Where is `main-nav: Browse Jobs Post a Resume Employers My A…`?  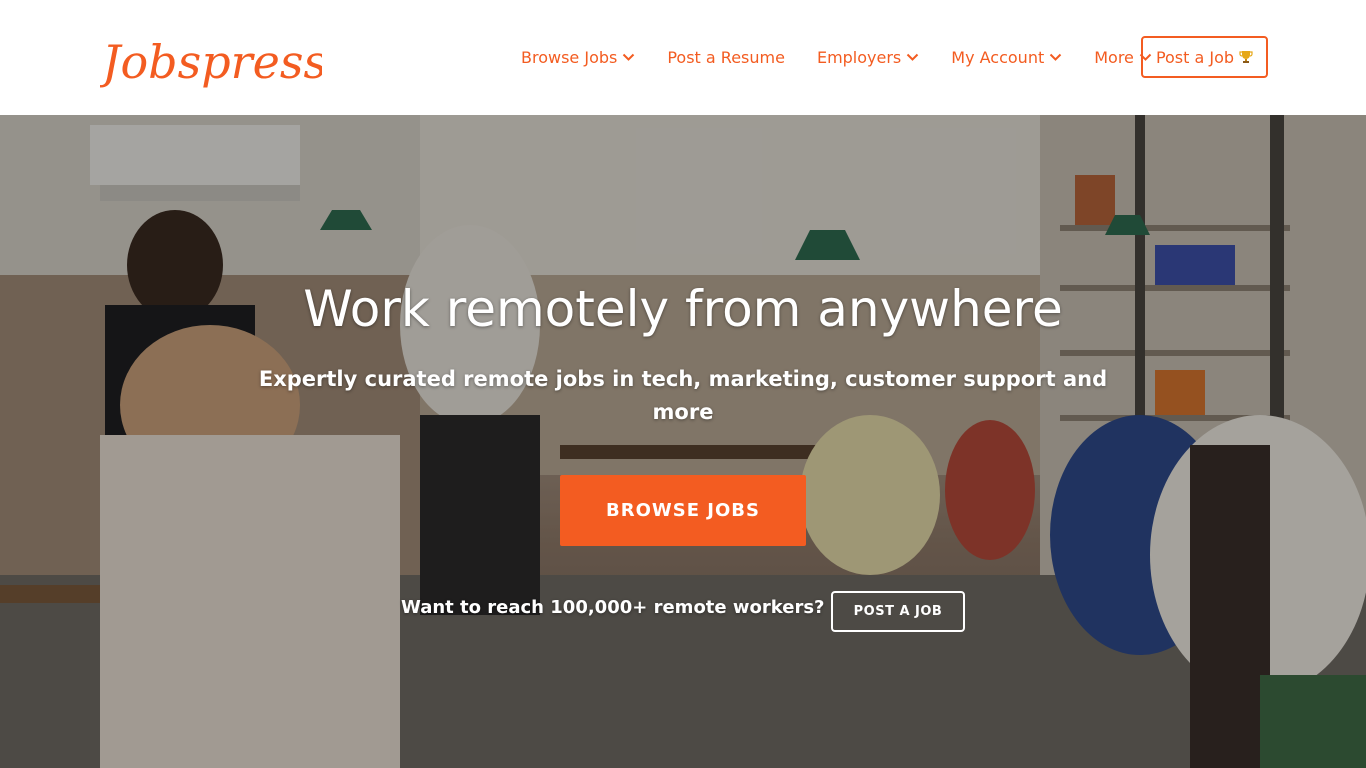
main-nav: Browse Jobs Post a Resume Employers My A… is located at coordinates (836, 57).